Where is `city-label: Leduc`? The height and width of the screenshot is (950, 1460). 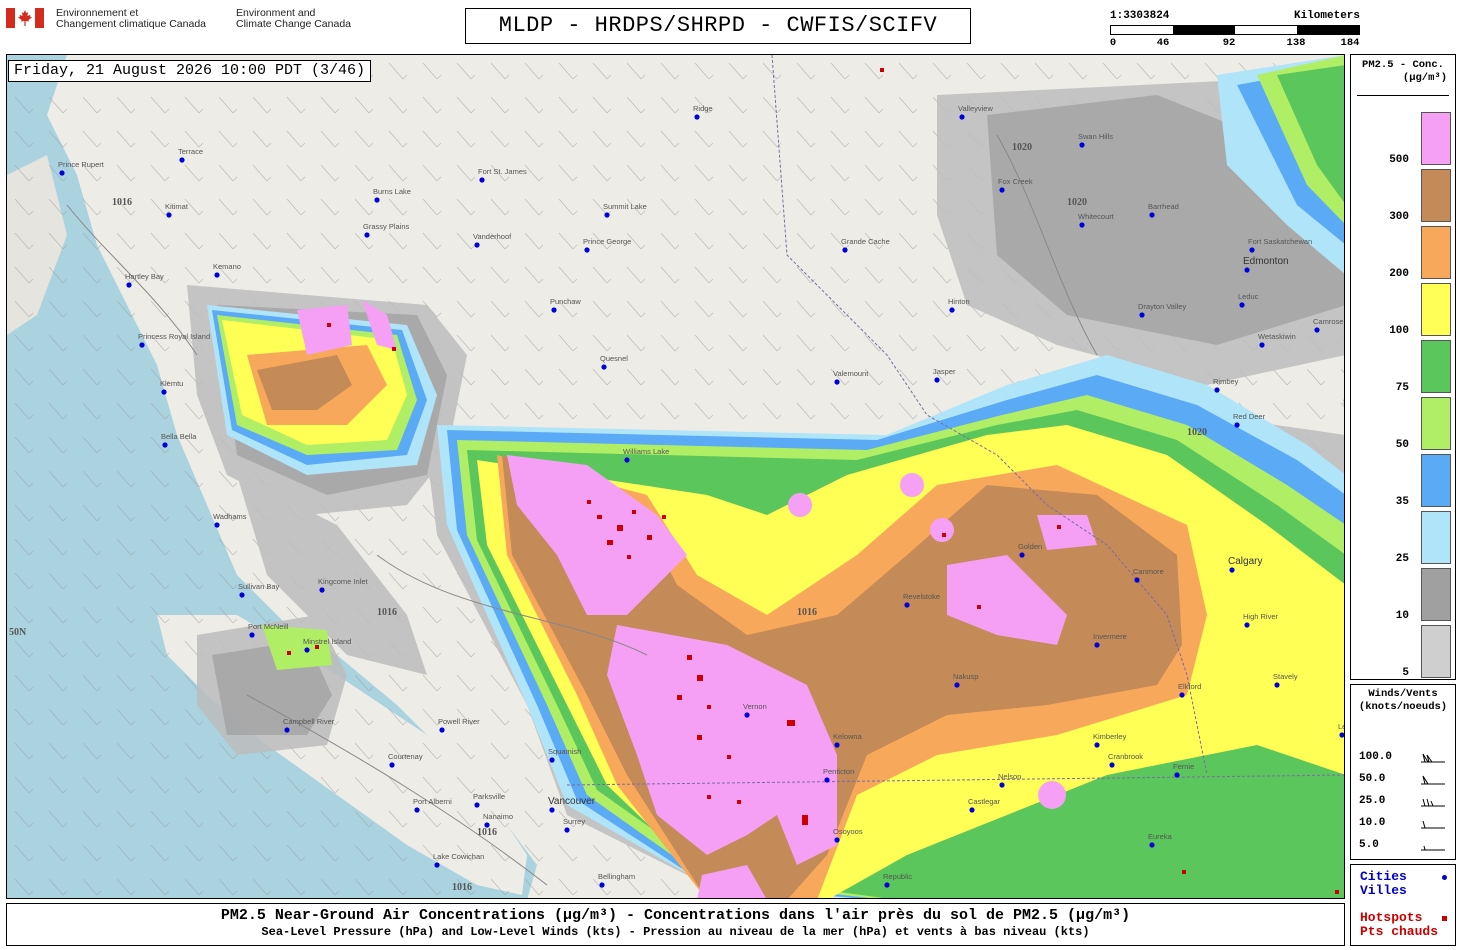 city-label: Leduc is located at coordinates (1248, 296).